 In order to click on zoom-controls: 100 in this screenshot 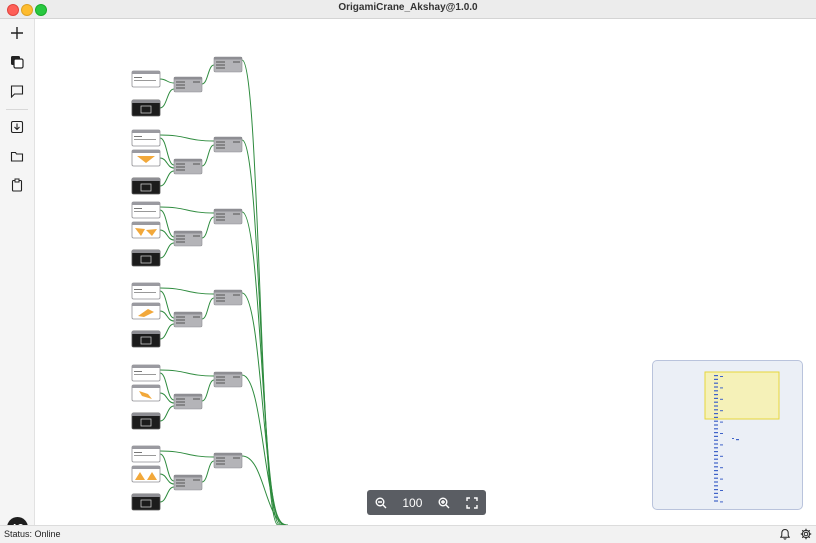, I will do `click(426, 502)`.